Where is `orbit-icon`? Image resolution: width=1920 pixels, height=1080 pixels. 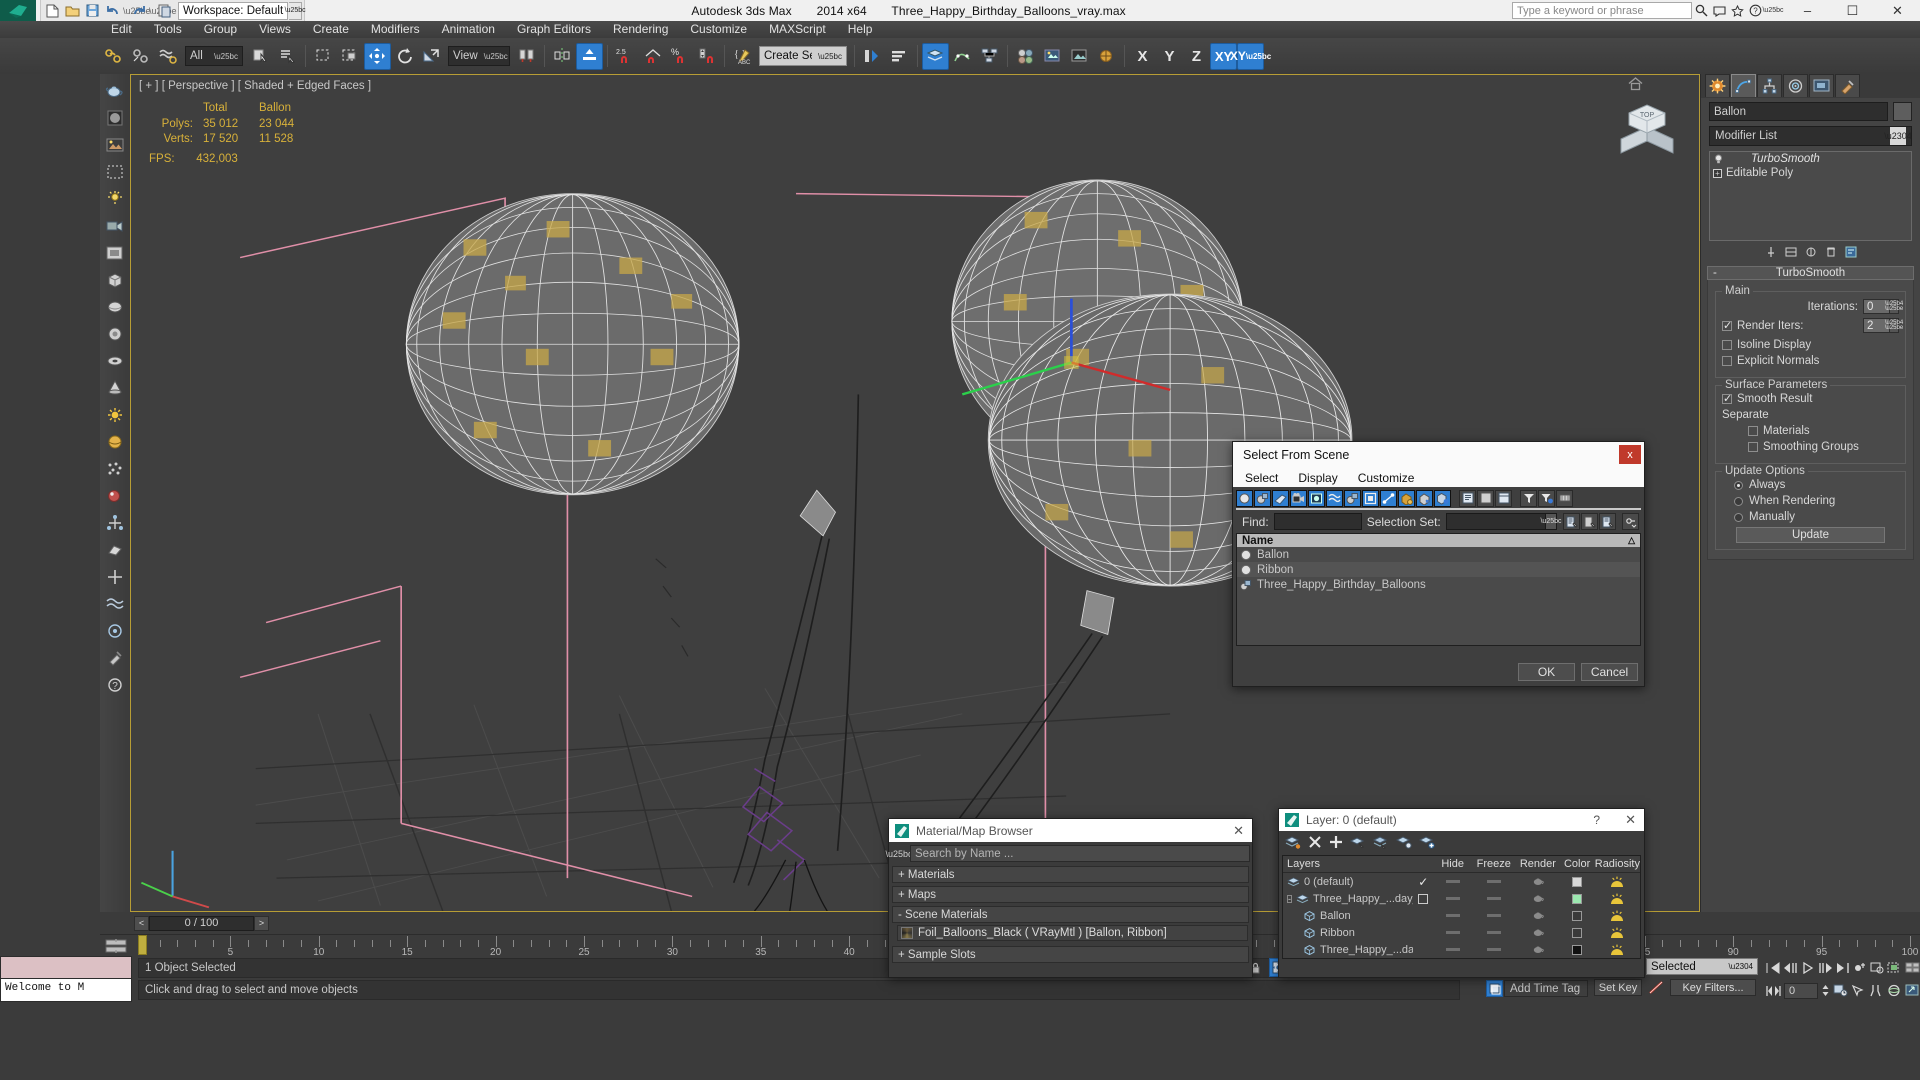 orbit-icon is located at coordinates (1894, 990).